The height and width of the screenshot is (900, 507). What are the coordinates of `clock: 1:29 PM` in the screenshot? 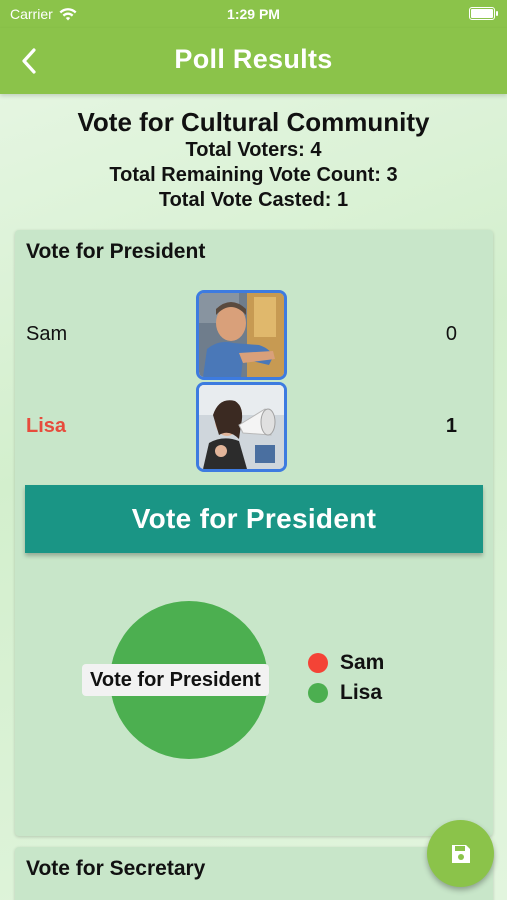 It's located at (253, 14).